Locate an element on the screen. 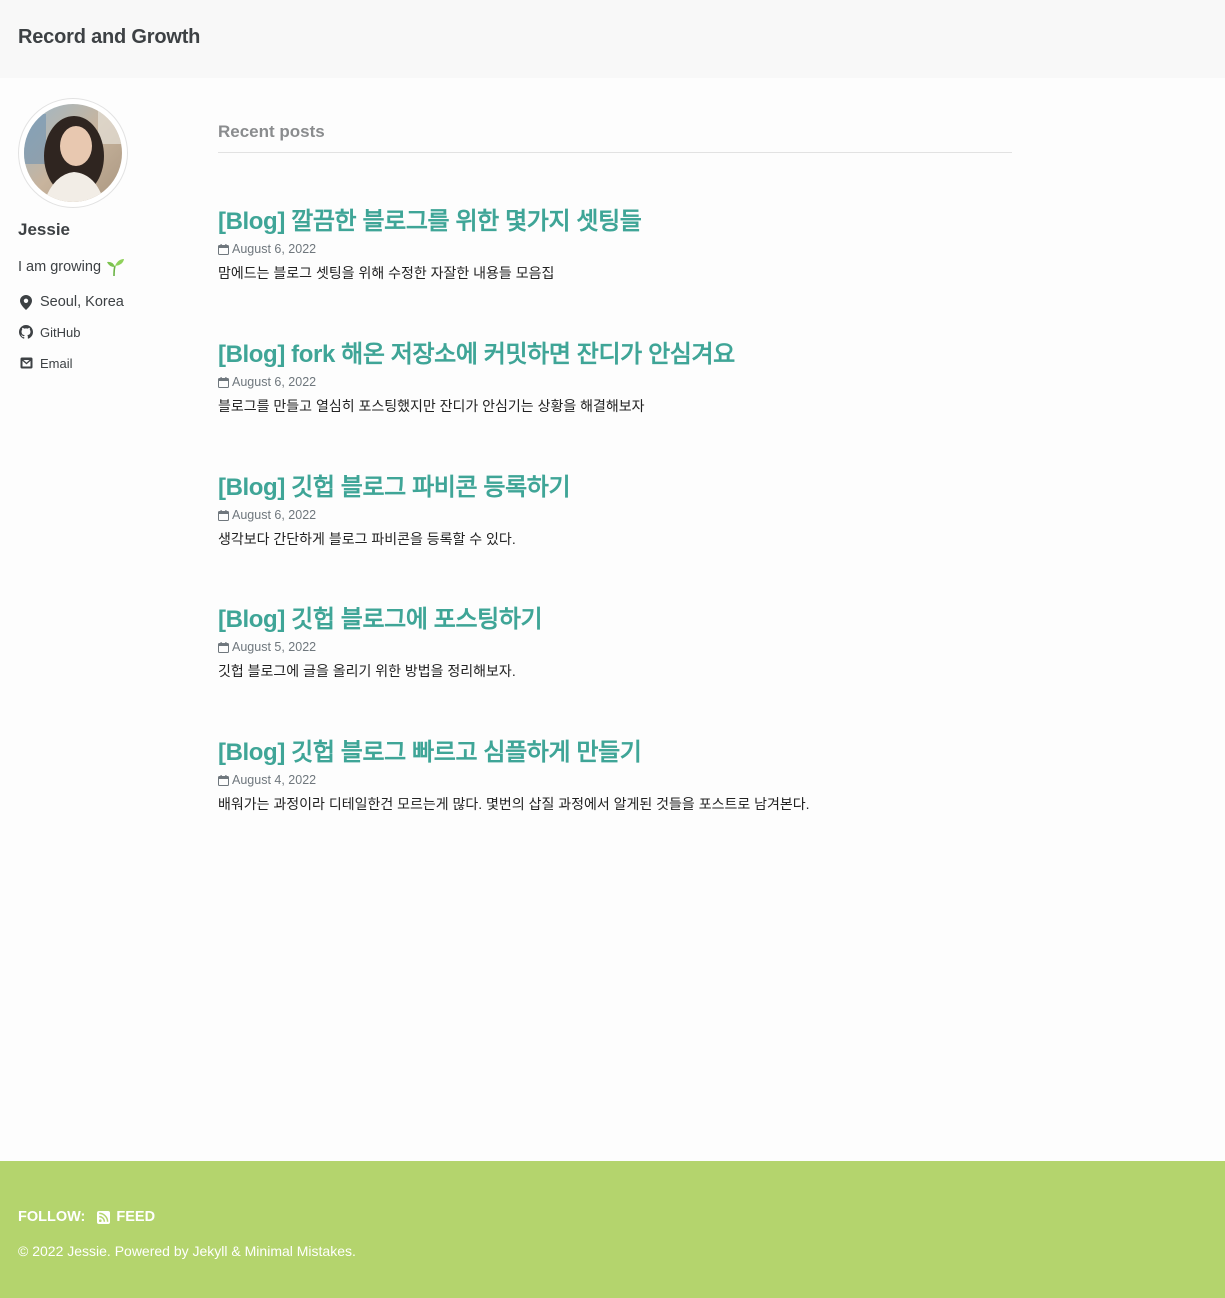 This screenshot has width=1225, height=1298. follow-bar: FOLLOW: FEED is located at coordinates (86, 1217).